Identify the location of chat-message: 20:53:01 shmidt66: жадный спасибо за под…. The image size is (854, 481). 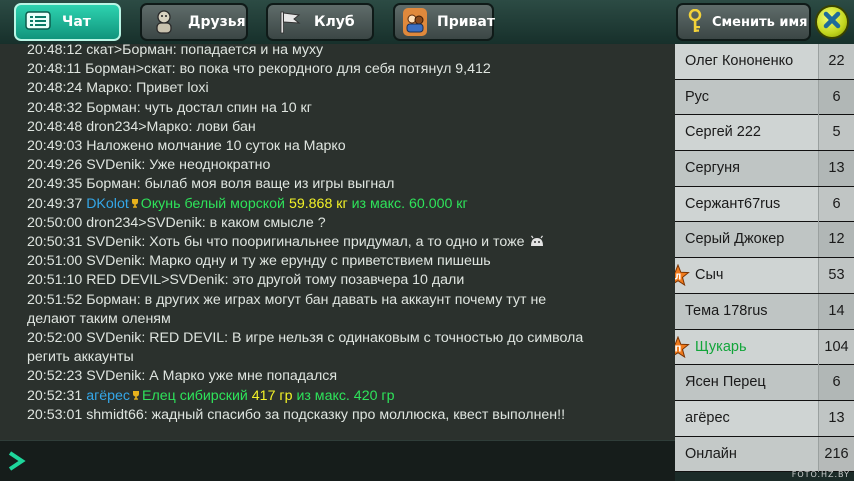
(347, 415).